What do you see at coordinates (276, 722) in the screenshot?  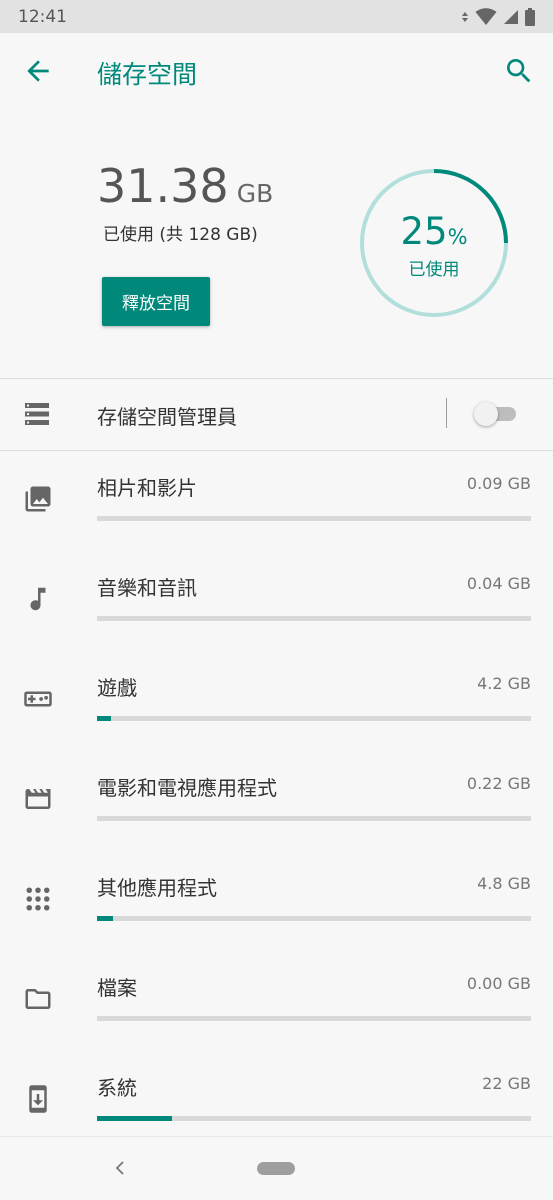 I see `category-games: 遊戲 4.2 GB` at bounding box center [276, 722].